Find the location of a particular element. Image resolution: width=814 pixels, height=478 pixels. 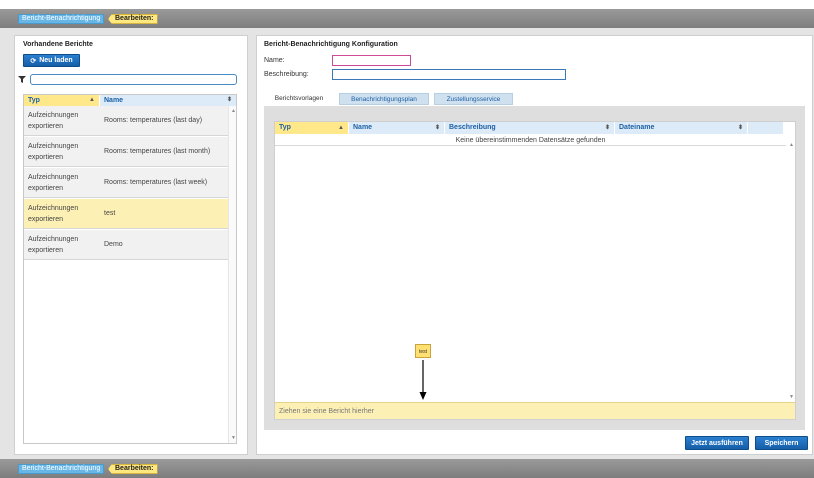

dragged-report-chip: test is located at coordinates (423, 351).